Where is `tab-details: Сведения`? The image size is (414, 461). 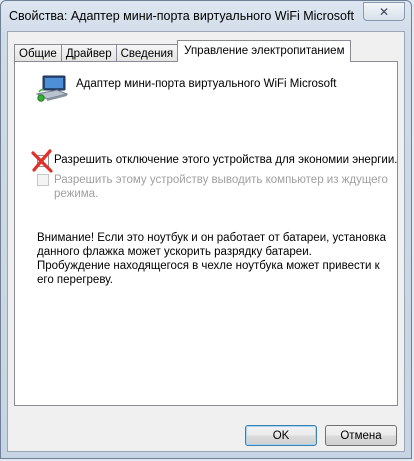
tab-details: Сведения is located at coordinates (147, 53).